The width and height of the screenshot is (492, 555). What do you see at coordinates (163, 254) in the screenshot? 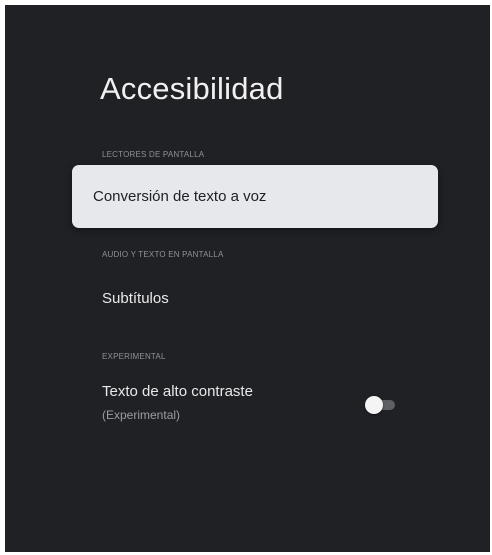
I see `section-header-audio-text: AUDIO Y TEXTO EN PANTALLA` at bounding box center [163, 254].